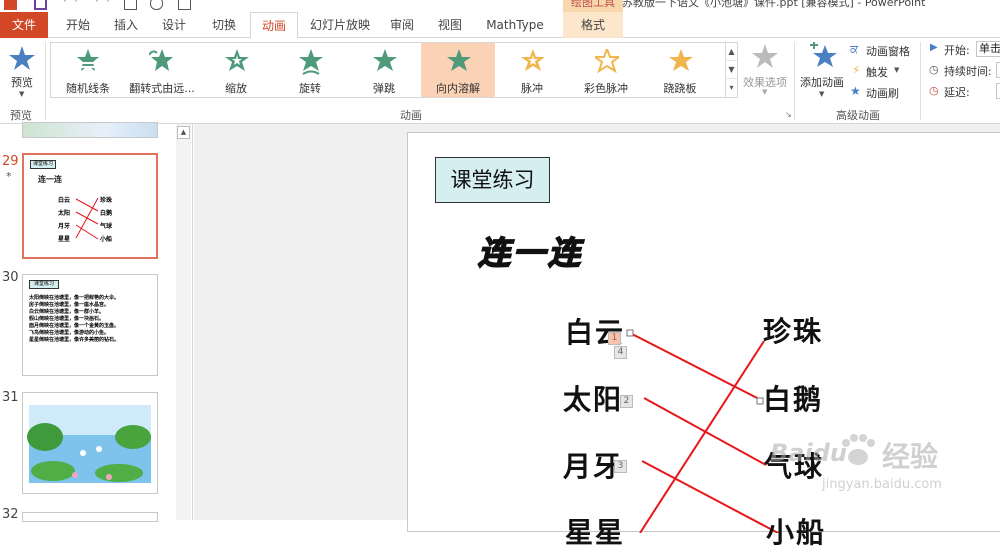 Image resolution: width=1000 pixels, height=551 pixels. Describe the element at coordinates (311, 62) in the screenshot. I see `spin-icon` at that location.